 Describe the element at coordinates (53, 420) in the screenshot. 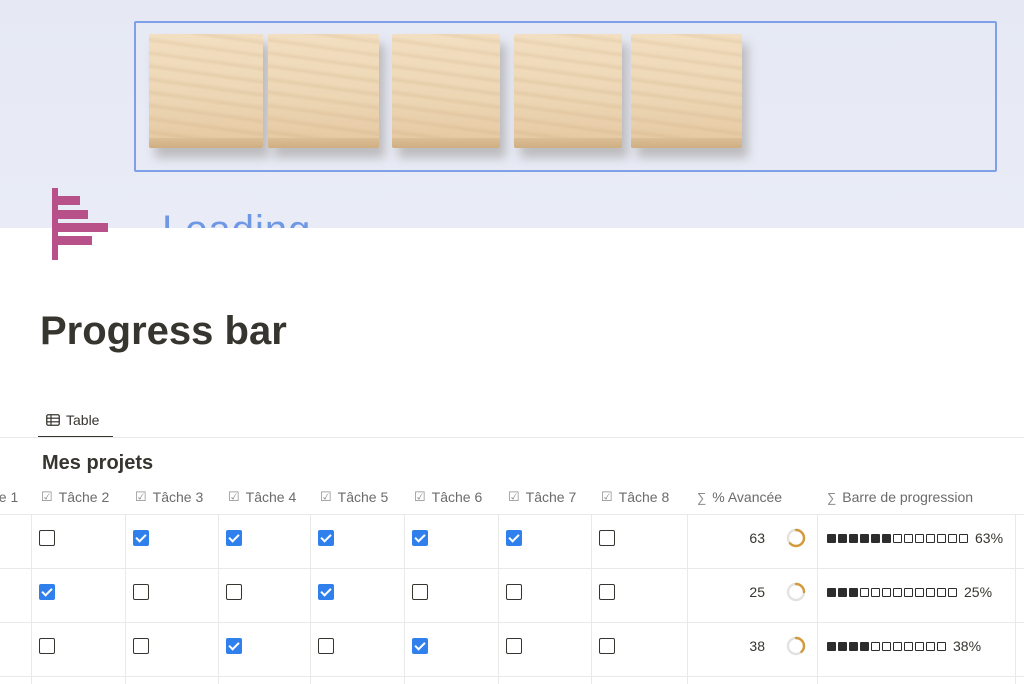

I see `table-icon` at that location.